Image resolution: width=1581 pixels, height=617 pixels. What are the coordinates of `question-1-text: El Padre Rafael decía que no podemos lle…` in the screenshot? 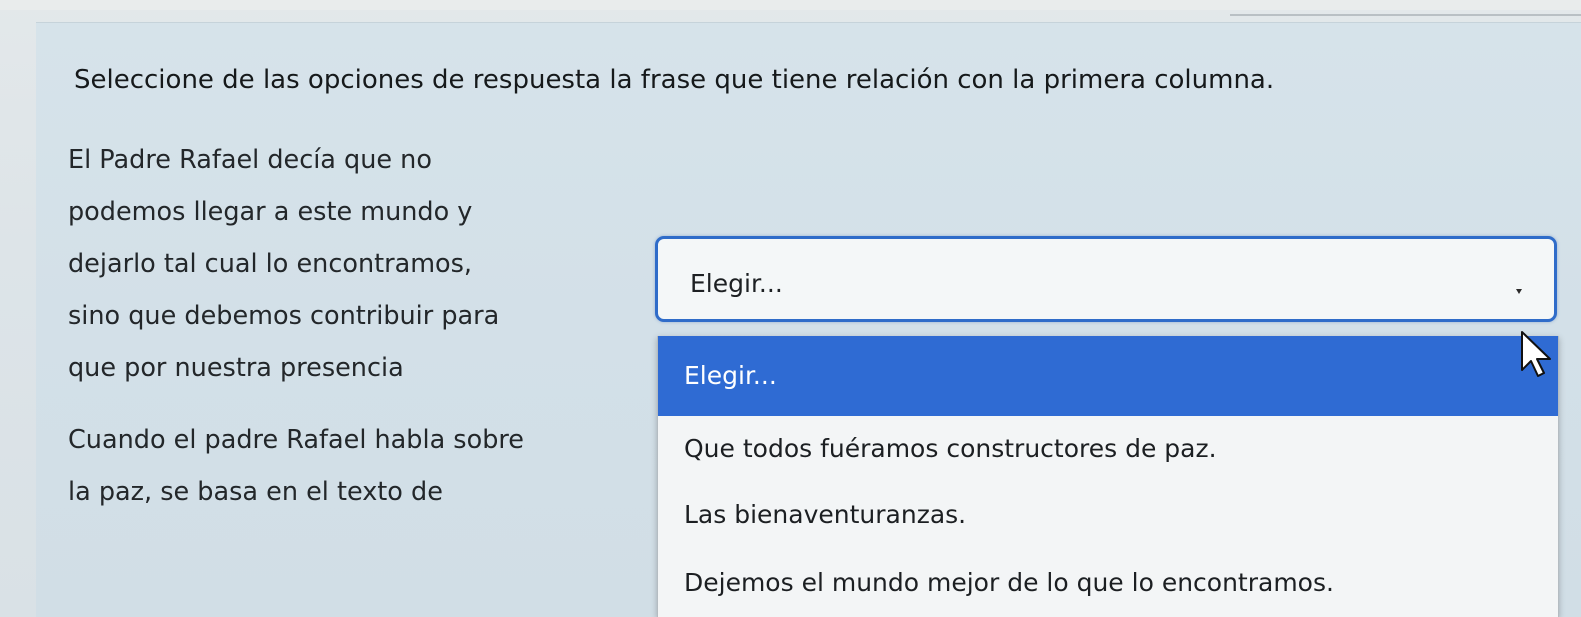 It's located at (284, 264).